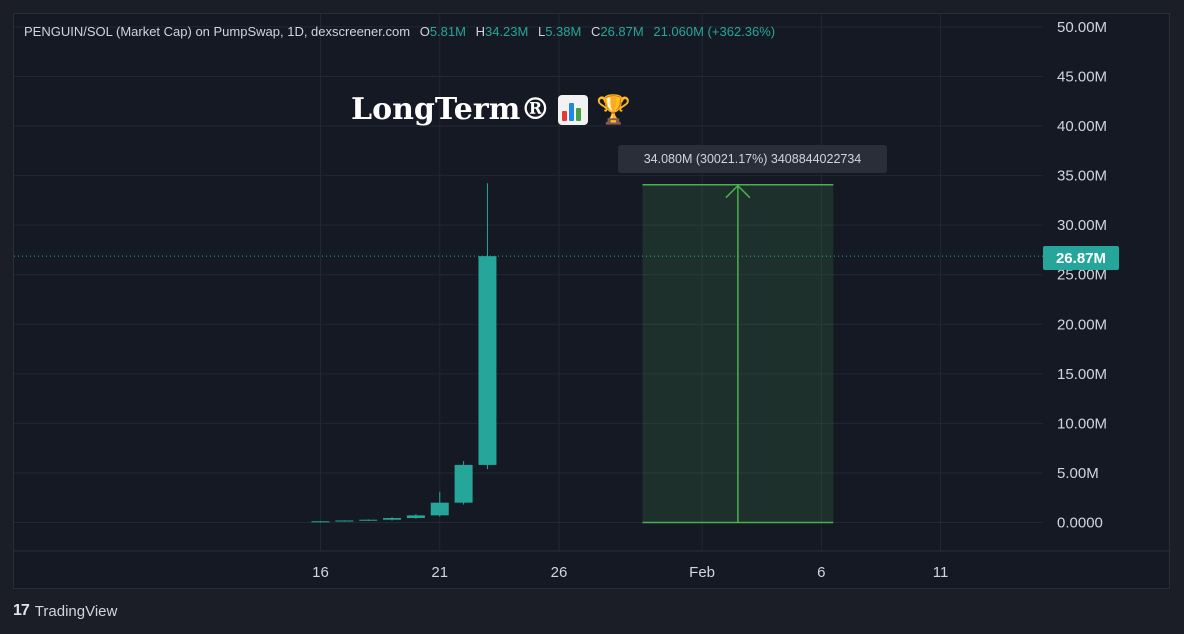 The image size is (1184, 634). Describe the element at coordinates (1081, 258) in the screenshot. I see `last-price-label: 26.87M` at that location.